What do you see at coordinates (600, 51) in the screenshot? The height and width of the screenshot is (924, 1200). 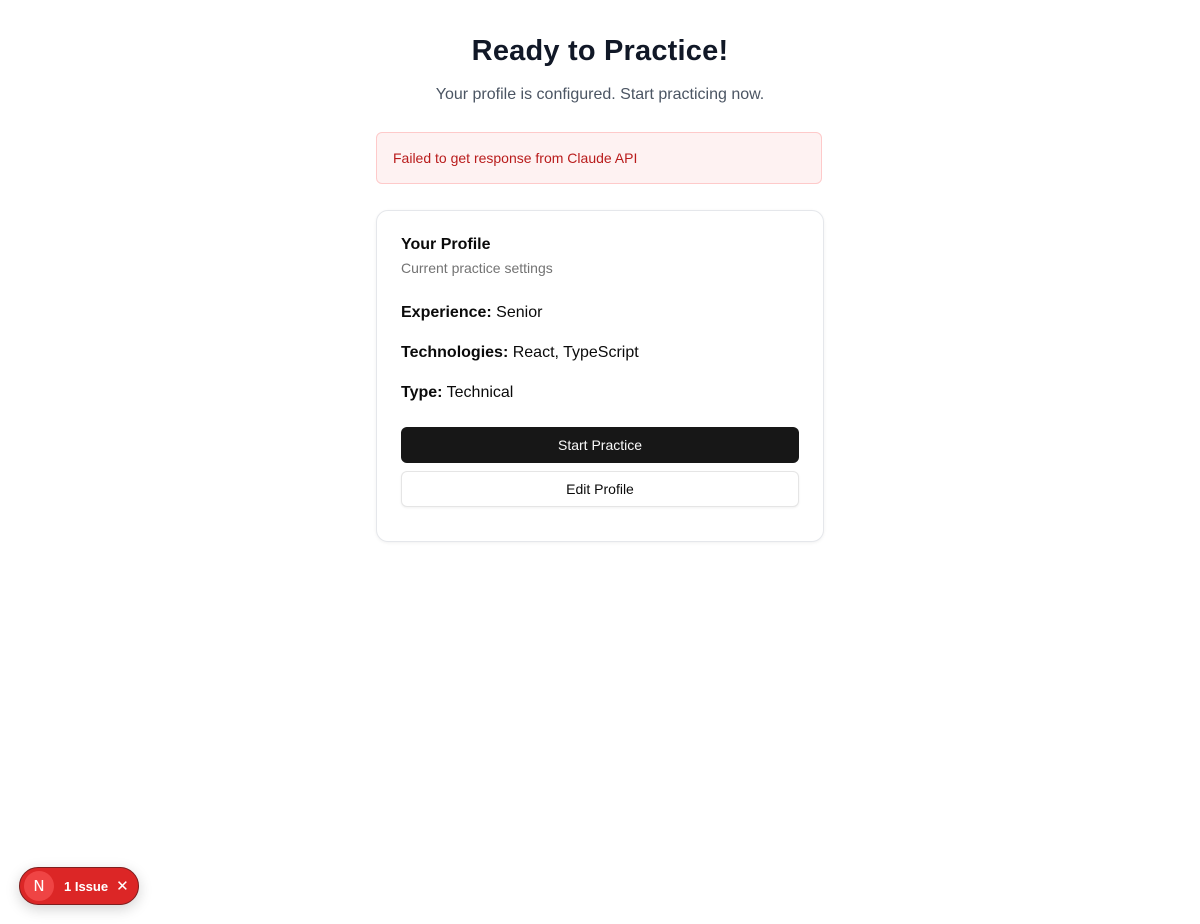 I see `page-title: Ready to Practice!` at bounding box center [600, 51].